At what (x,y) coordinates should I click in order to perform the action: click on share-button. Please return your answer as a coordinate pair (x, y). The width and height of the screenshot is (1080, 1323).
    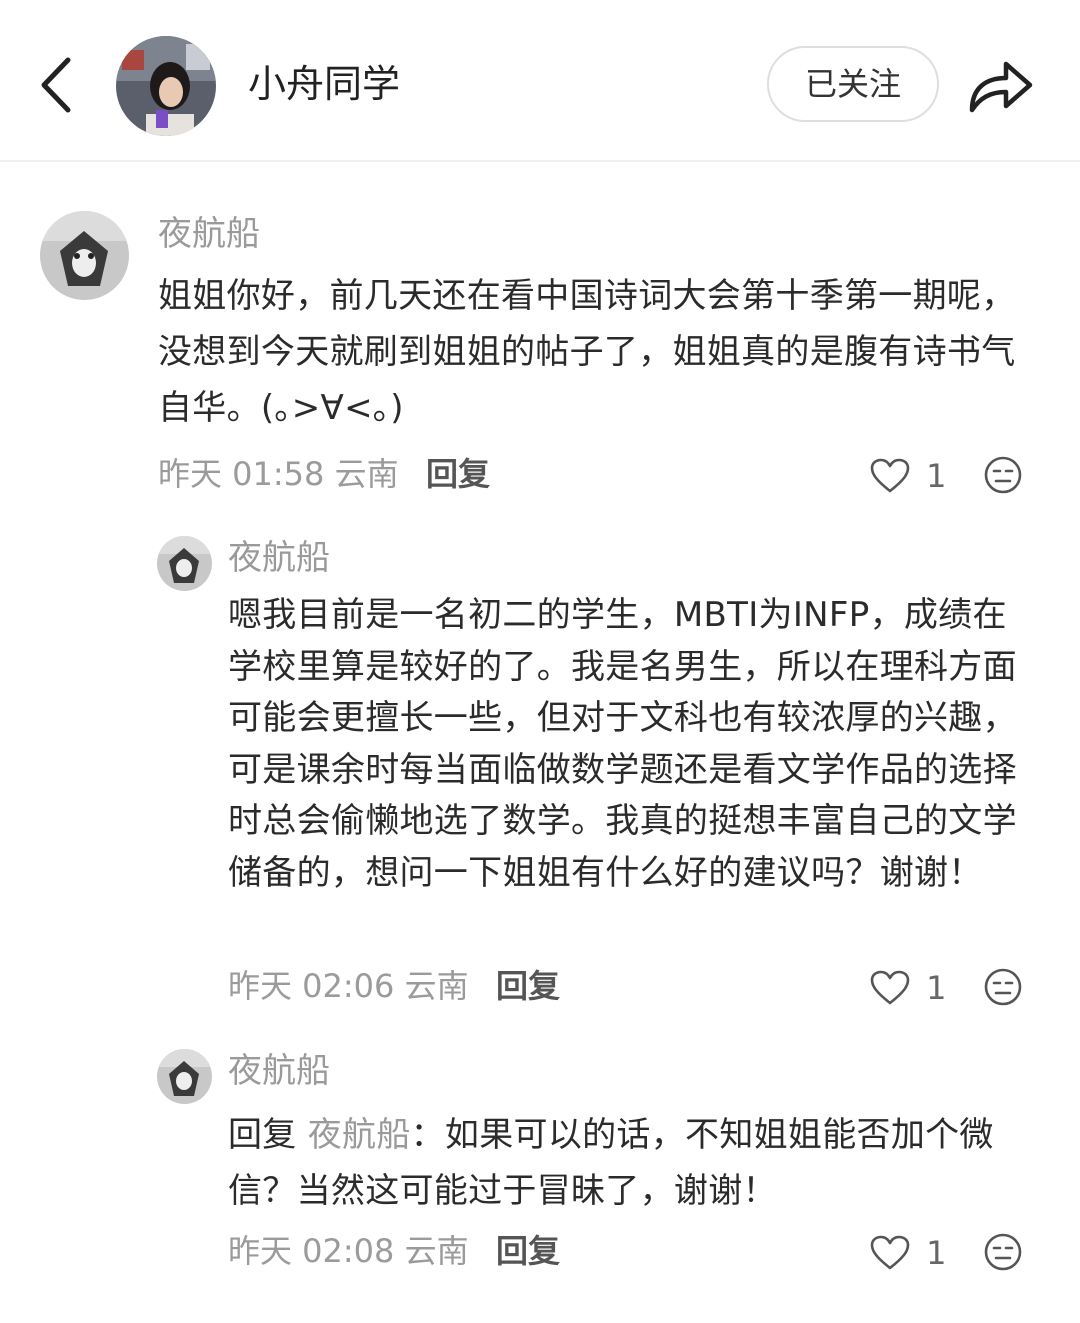
    Looking at the image, I should click on (1001, 85).